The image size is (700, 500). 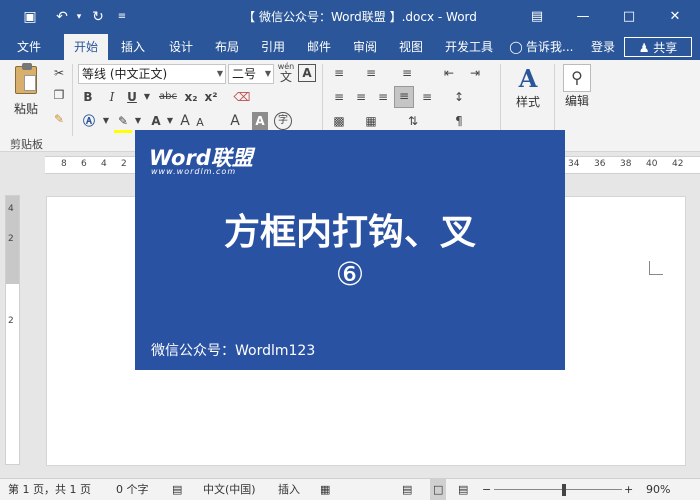 What do you see at coordinates (89, 121) in the screenshot?
I see `text-effects-icon: Ⓐ` at bounding box center [89, 121].